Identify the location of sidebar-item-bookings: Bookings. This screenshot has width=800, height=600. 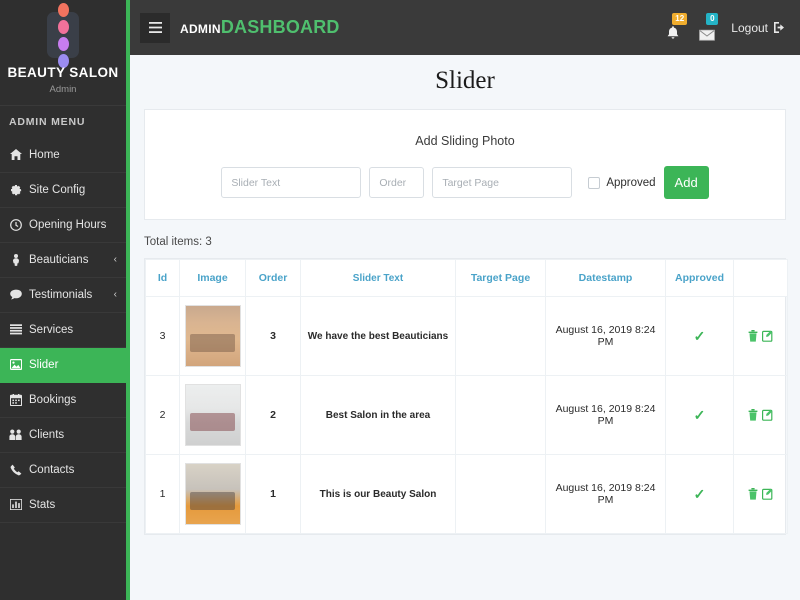
(63, 400).